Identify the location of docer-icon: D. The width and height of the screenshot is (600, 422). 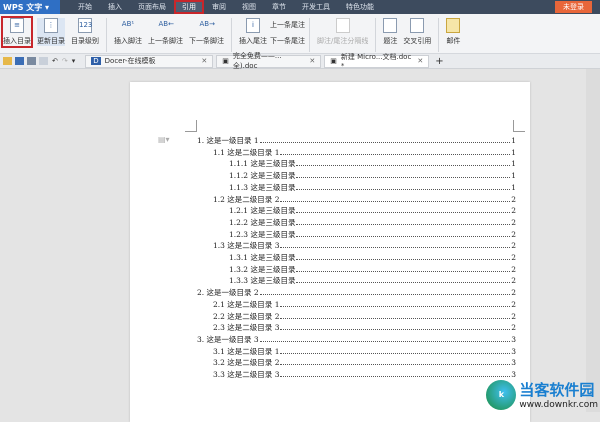
(96, 61).